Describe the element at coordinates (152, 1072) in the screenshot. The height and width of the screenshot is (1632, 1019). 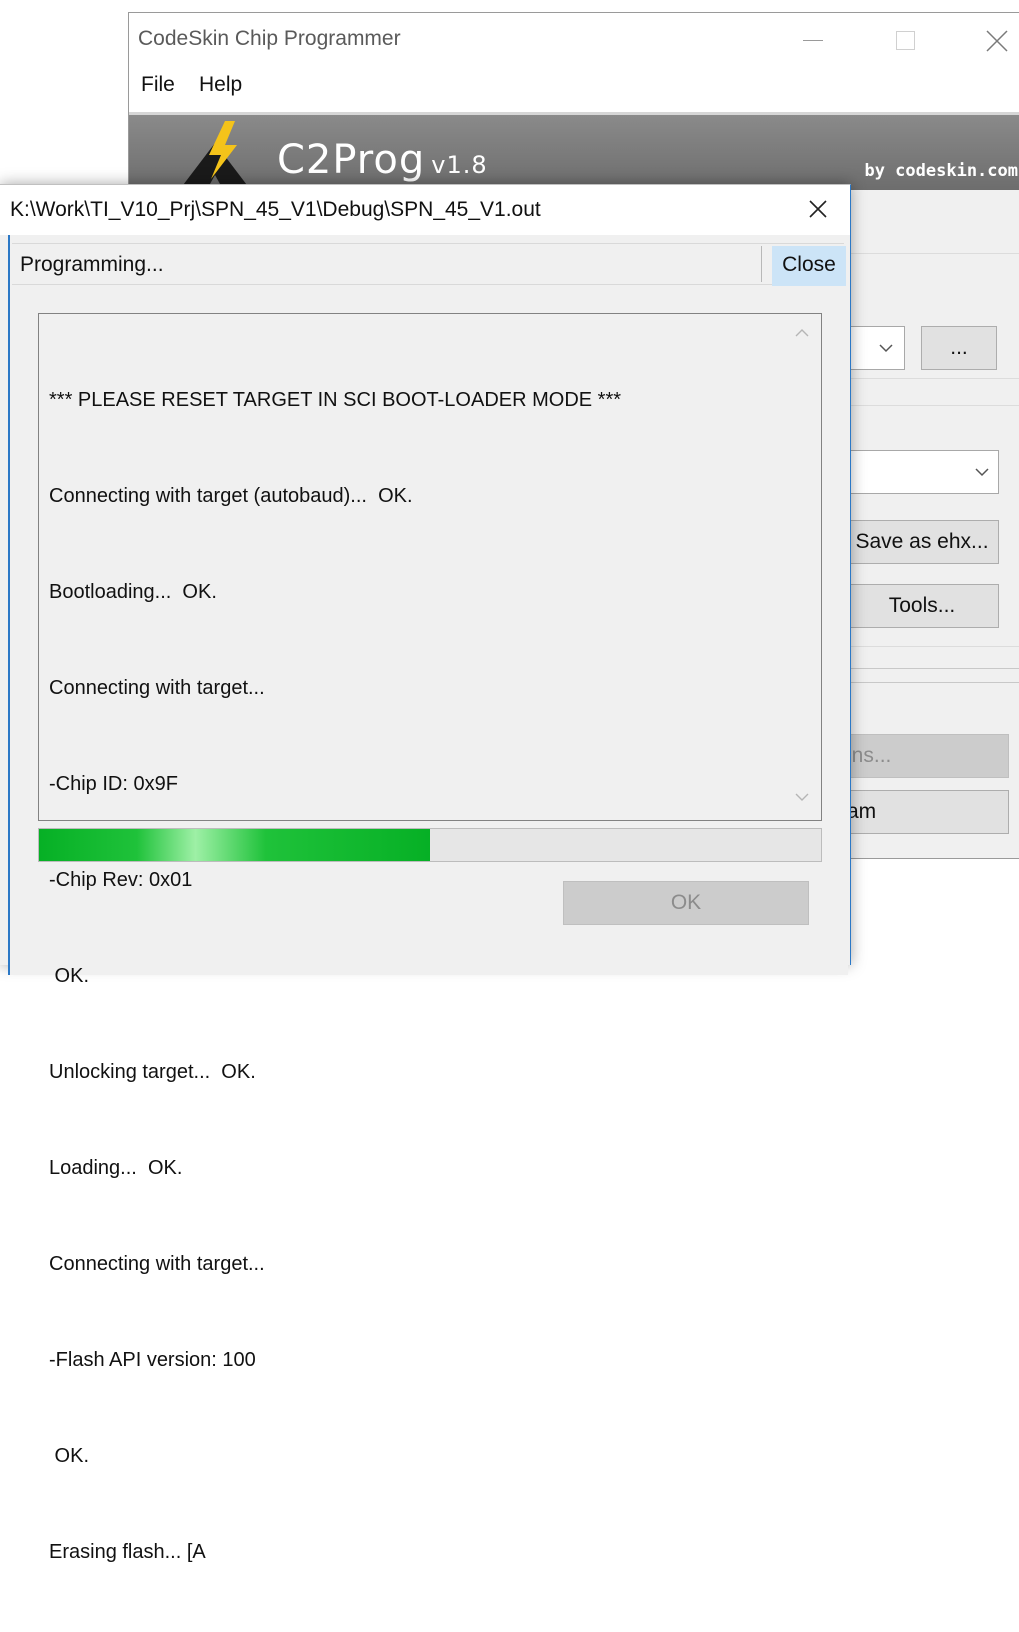
I see `log-line: Unlocking target... OK.` at that location.